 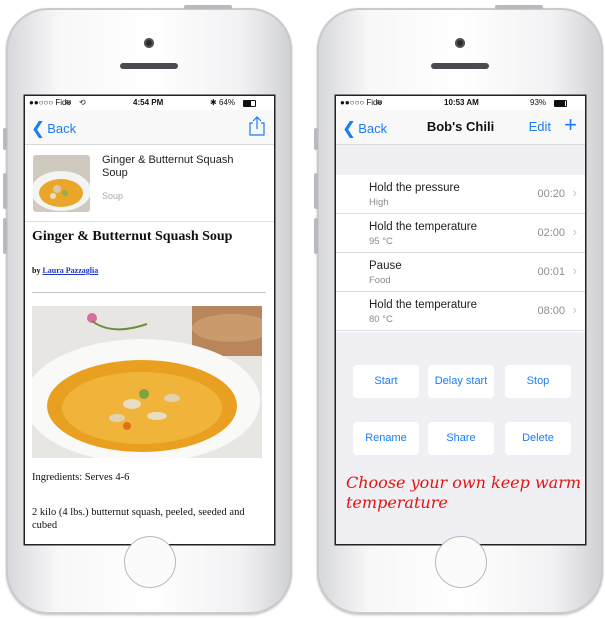 What do you see at coordinates (380, 280) in the screenshot?
I see `step-detail: Food` at bounding box center [380, 280].